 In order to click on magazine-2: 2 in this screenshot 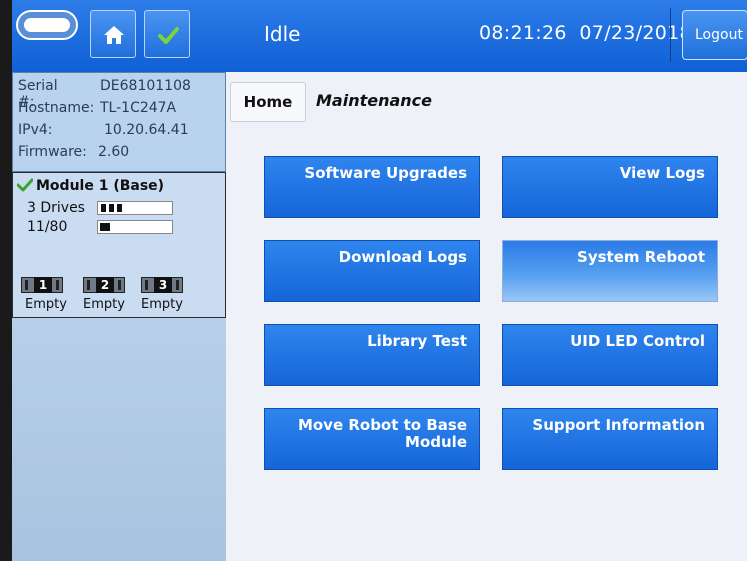, I will do `click(104, 285)`.